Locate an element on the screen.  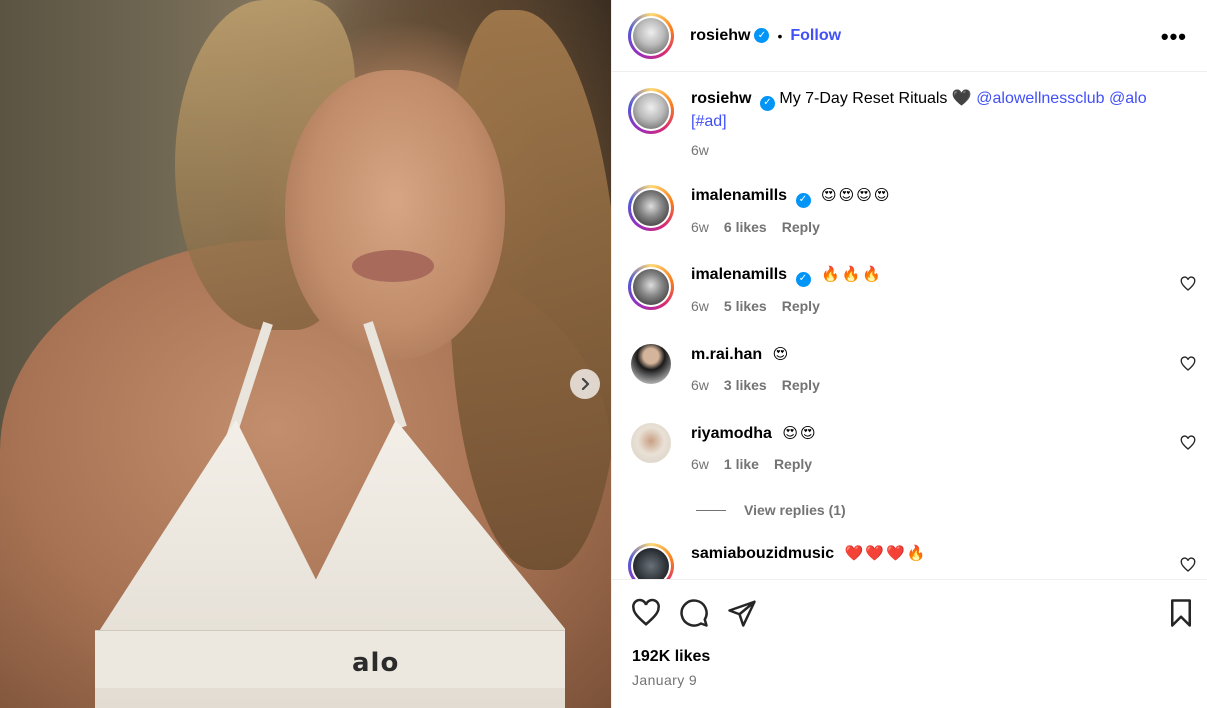
comment-likes: 6 likes is located at coordinates (745, 227).